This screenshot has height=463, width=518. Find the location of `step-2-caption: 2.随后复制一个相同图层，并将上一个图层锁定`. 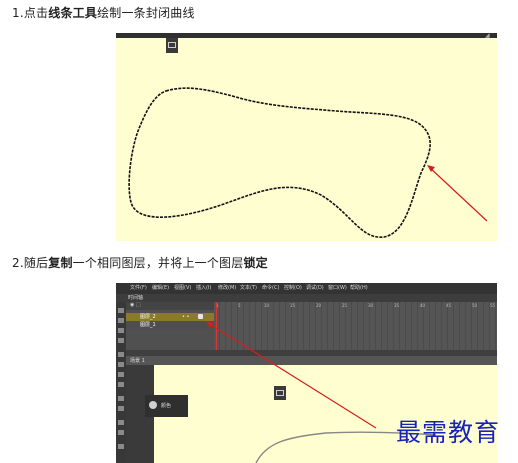

step-2-caption: 2.随后复制一个相同图层，并将上一个图层锁定 is located at coordinates (140, 263).